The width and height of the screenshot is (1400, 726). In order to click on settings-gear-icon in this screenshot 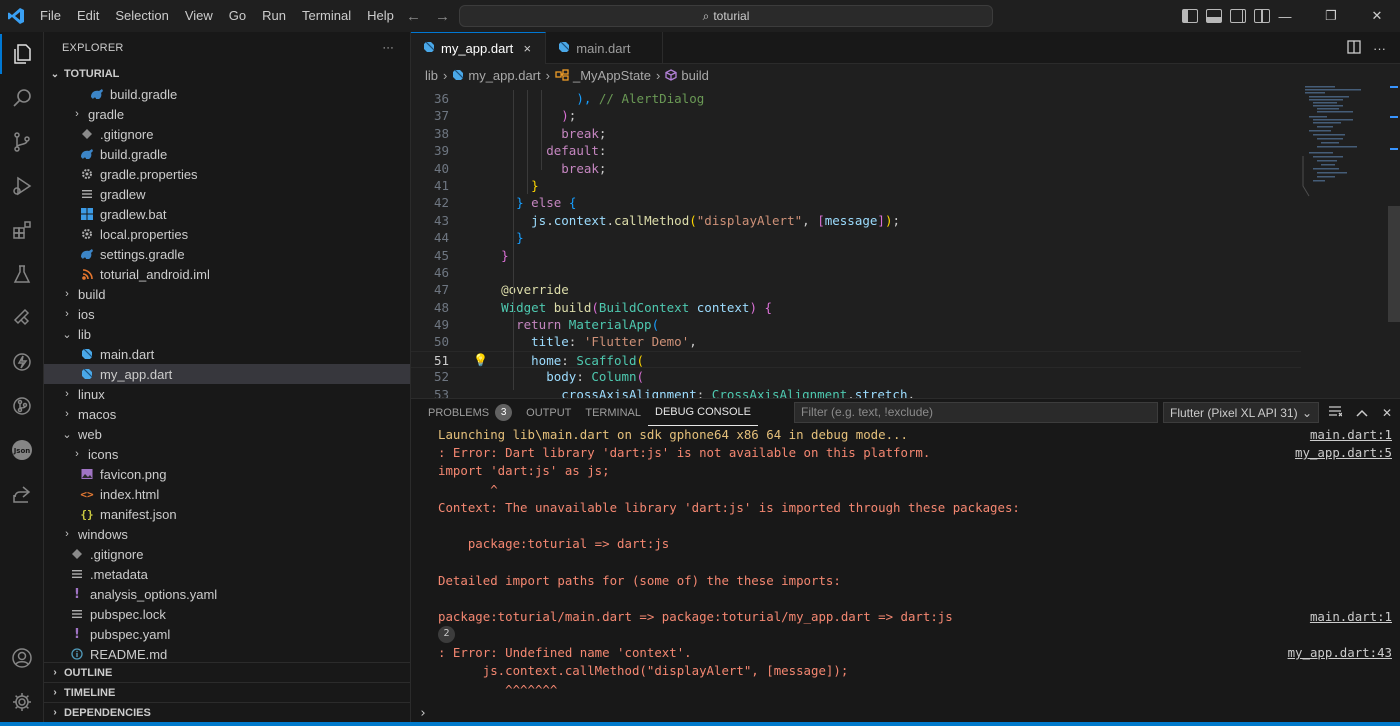, I will do `click(22, 702)`.